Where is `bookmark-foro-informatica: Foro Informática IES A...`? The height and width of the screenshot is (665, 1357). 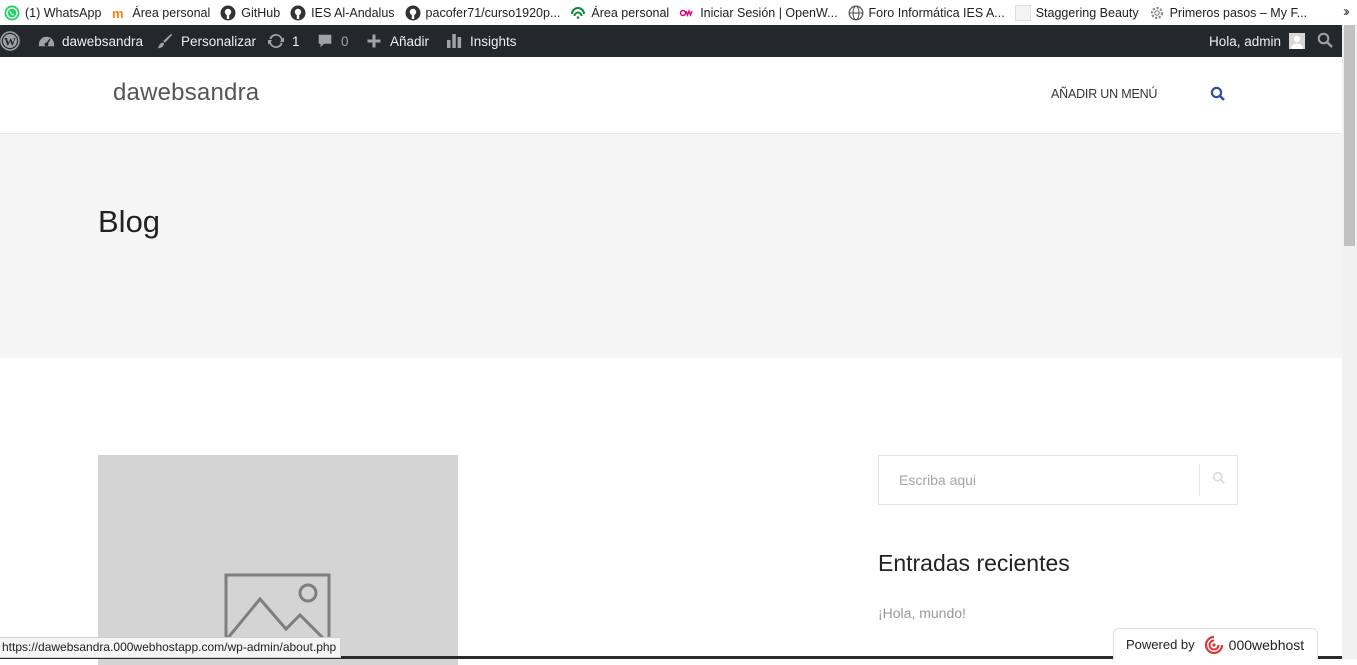
bookmark-foro-informatica: Foro Informática IES A... is located at coordinates (927, 12).